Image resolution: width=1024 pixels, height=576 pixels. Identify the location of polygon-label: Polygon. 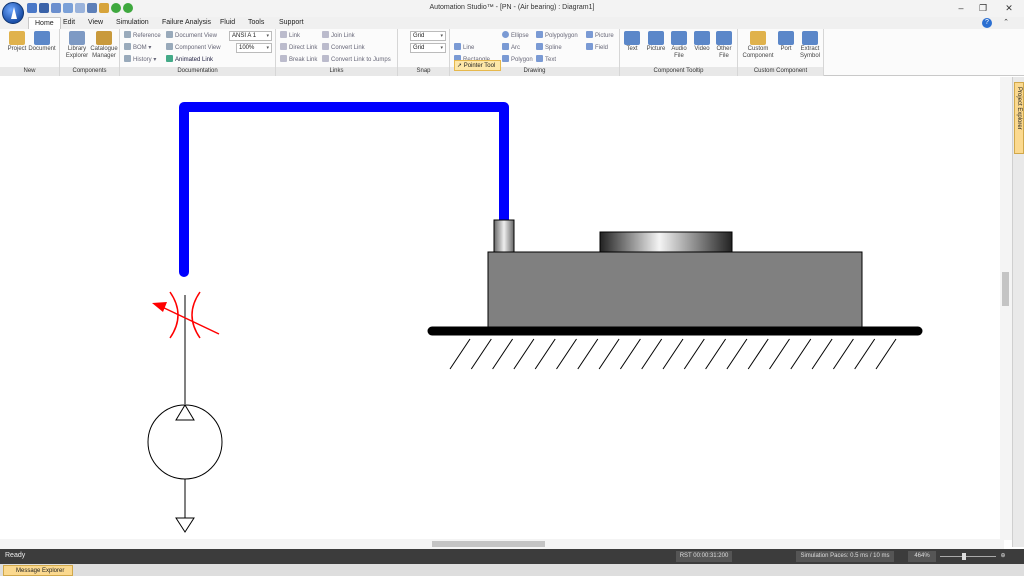
(522, 60).